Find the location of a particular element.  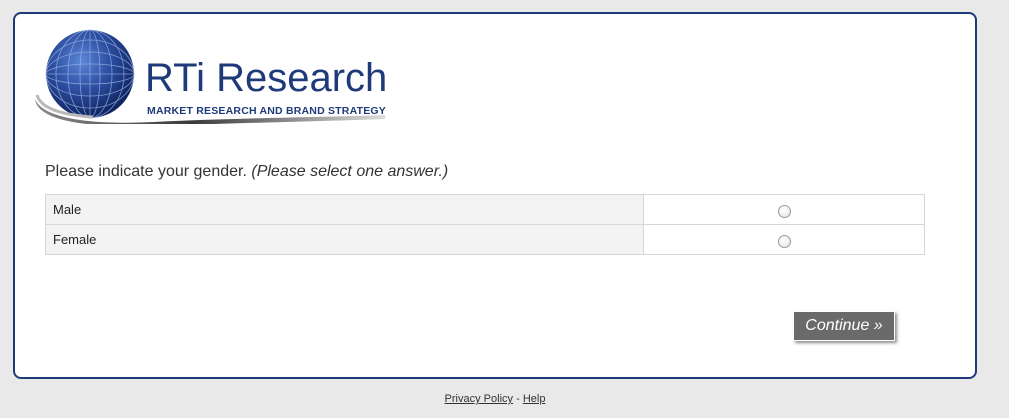

brand-tagline: MARKET RESEARCH AND BRAND STRATEGY is located at coordinates (266, 111).